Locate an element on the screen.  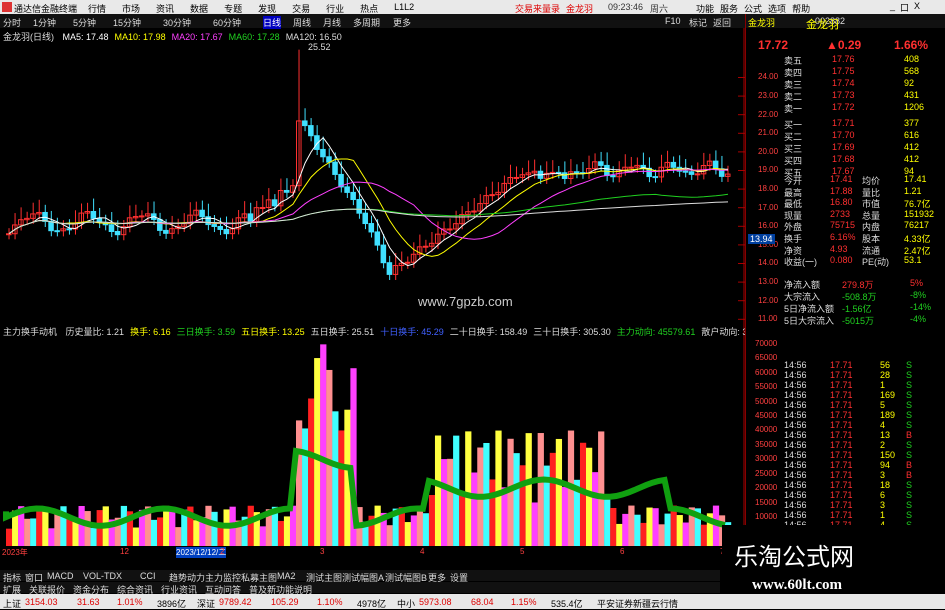
quote-cell: B is located at coordinates (909, 475).